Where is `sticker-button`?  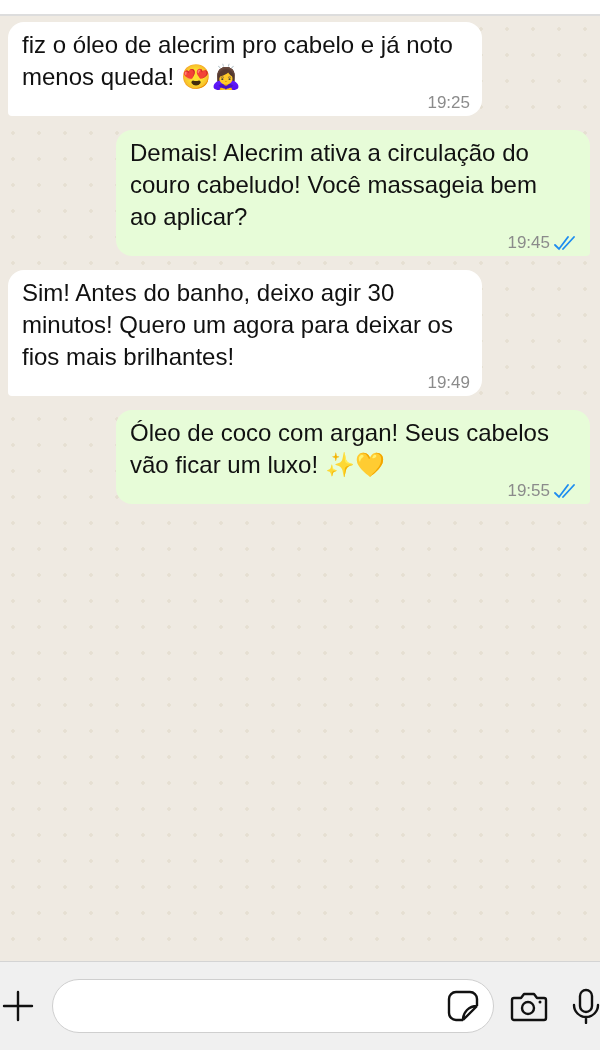 sticker-button is located at coordinates (463, 1006).